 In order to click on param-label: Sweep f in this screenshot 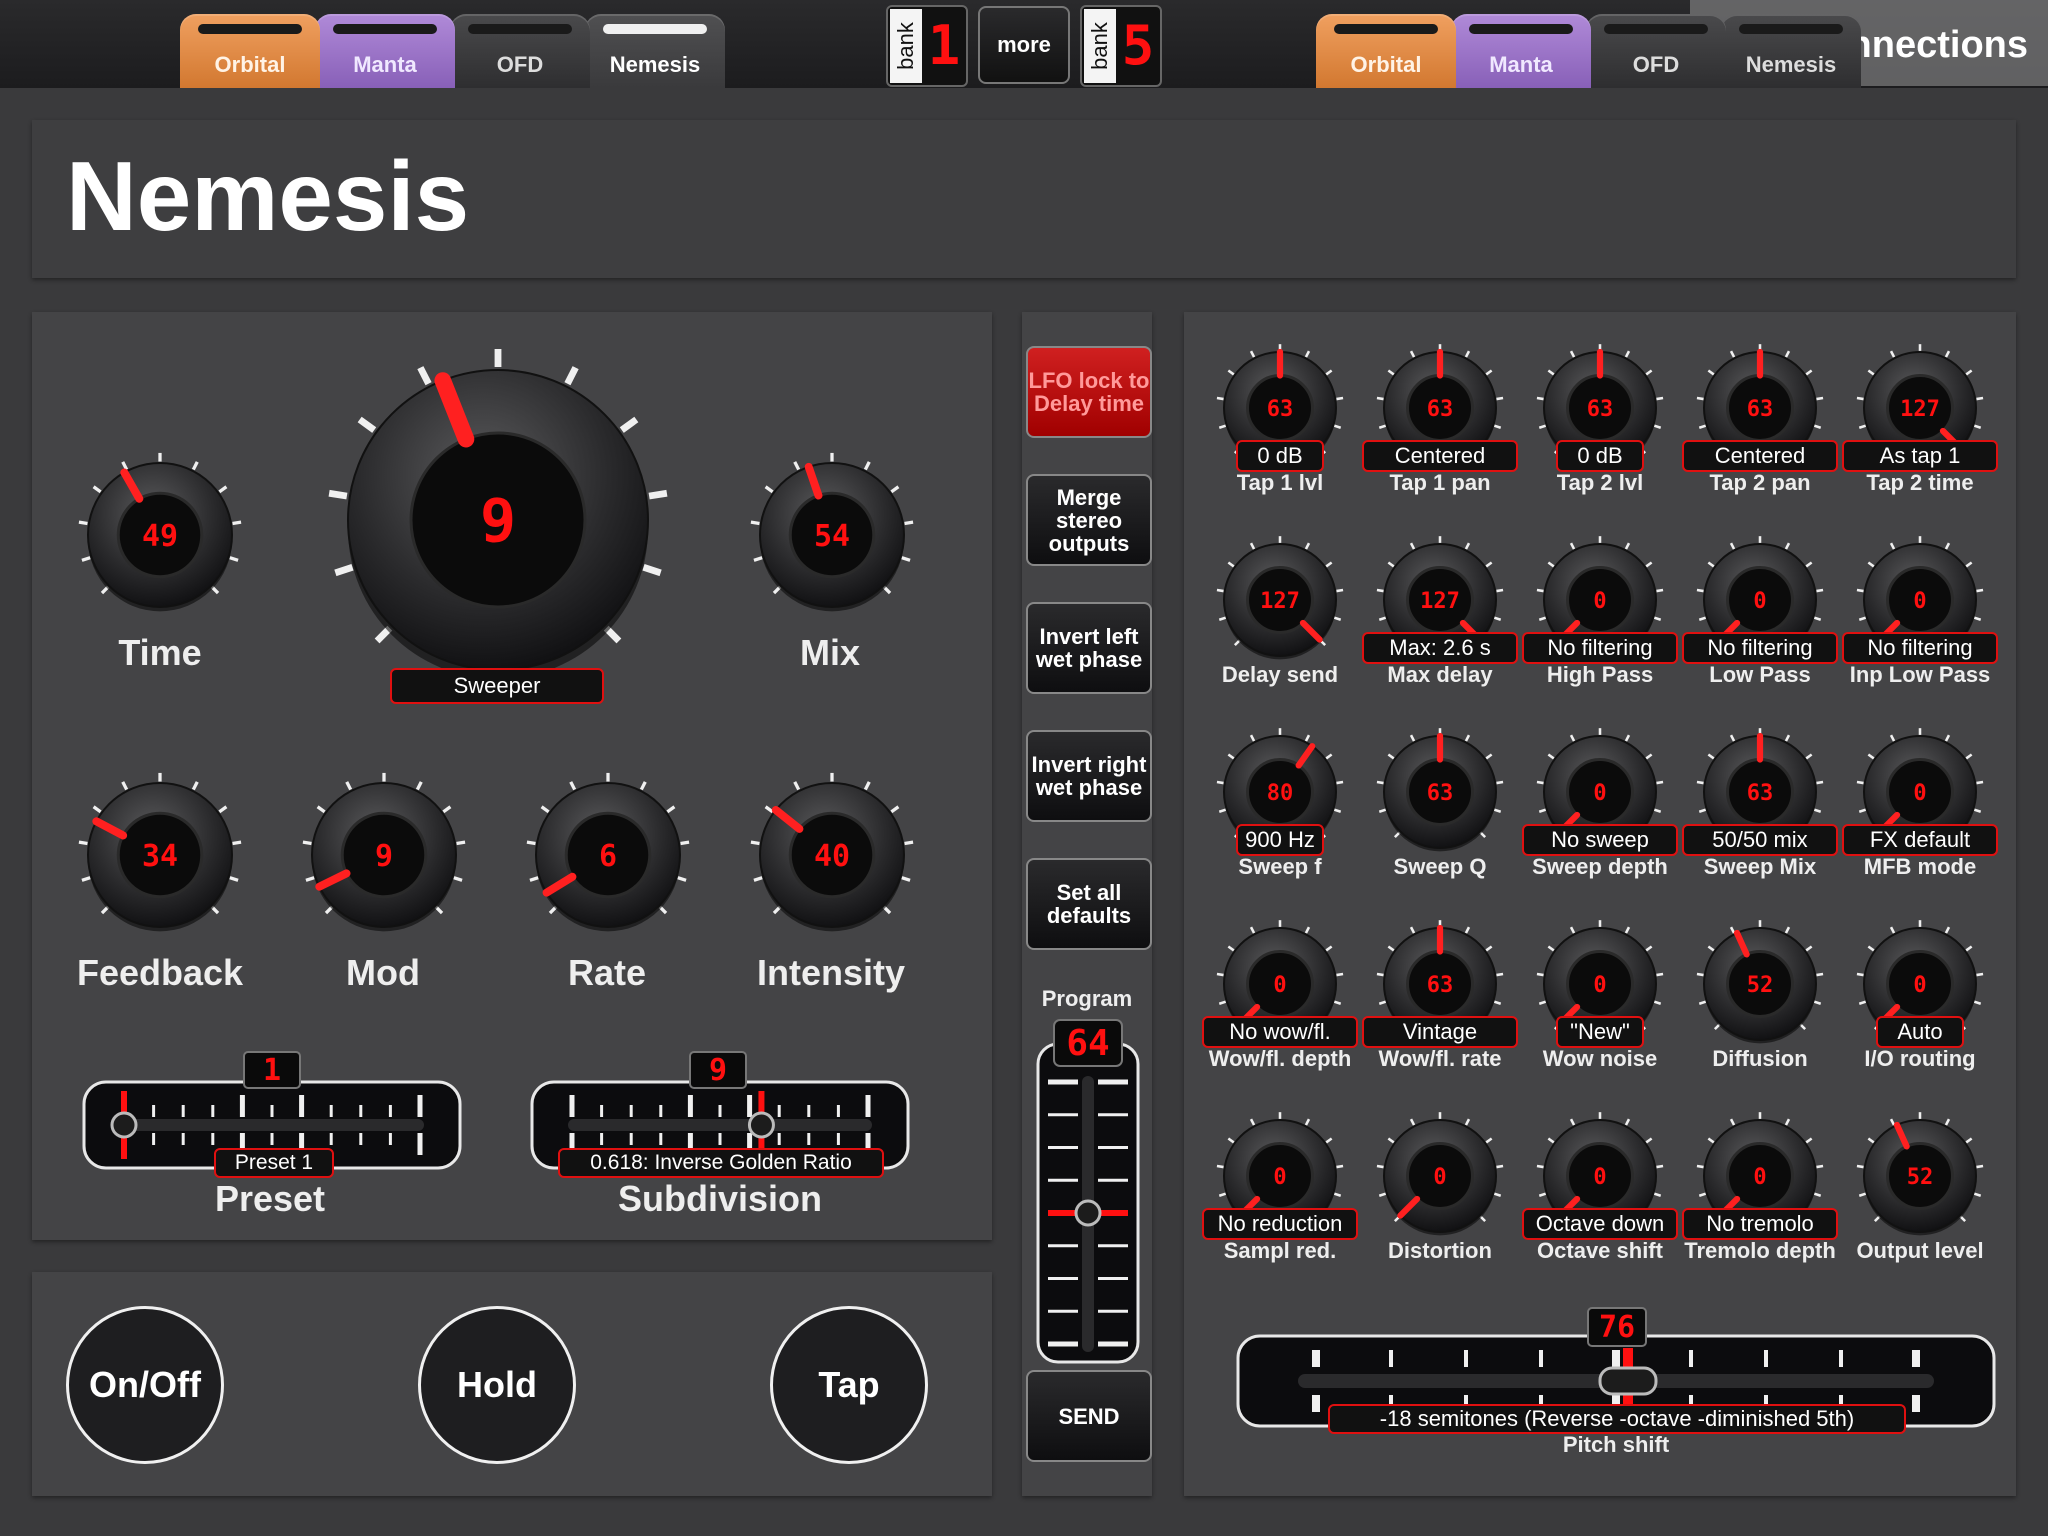, I will do `click(1280, 866)`.